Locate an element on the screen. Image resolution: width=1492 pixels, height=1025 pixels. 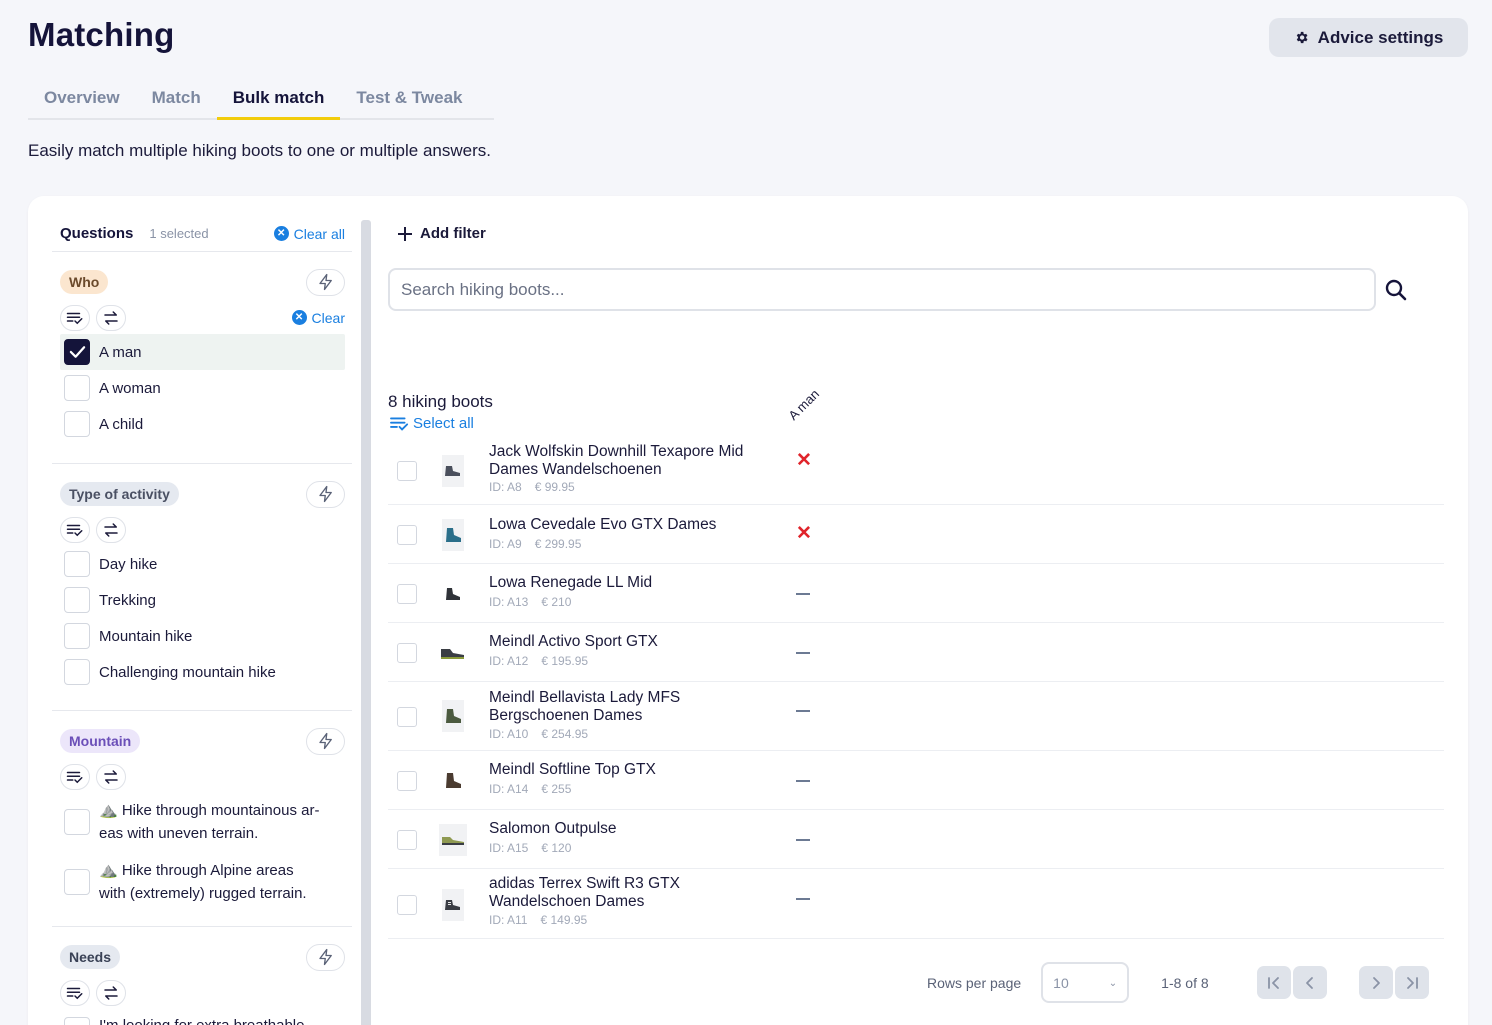
table-row: Salomon Outpulse ID: A15 € 120 is located at coordinates (916, 839).